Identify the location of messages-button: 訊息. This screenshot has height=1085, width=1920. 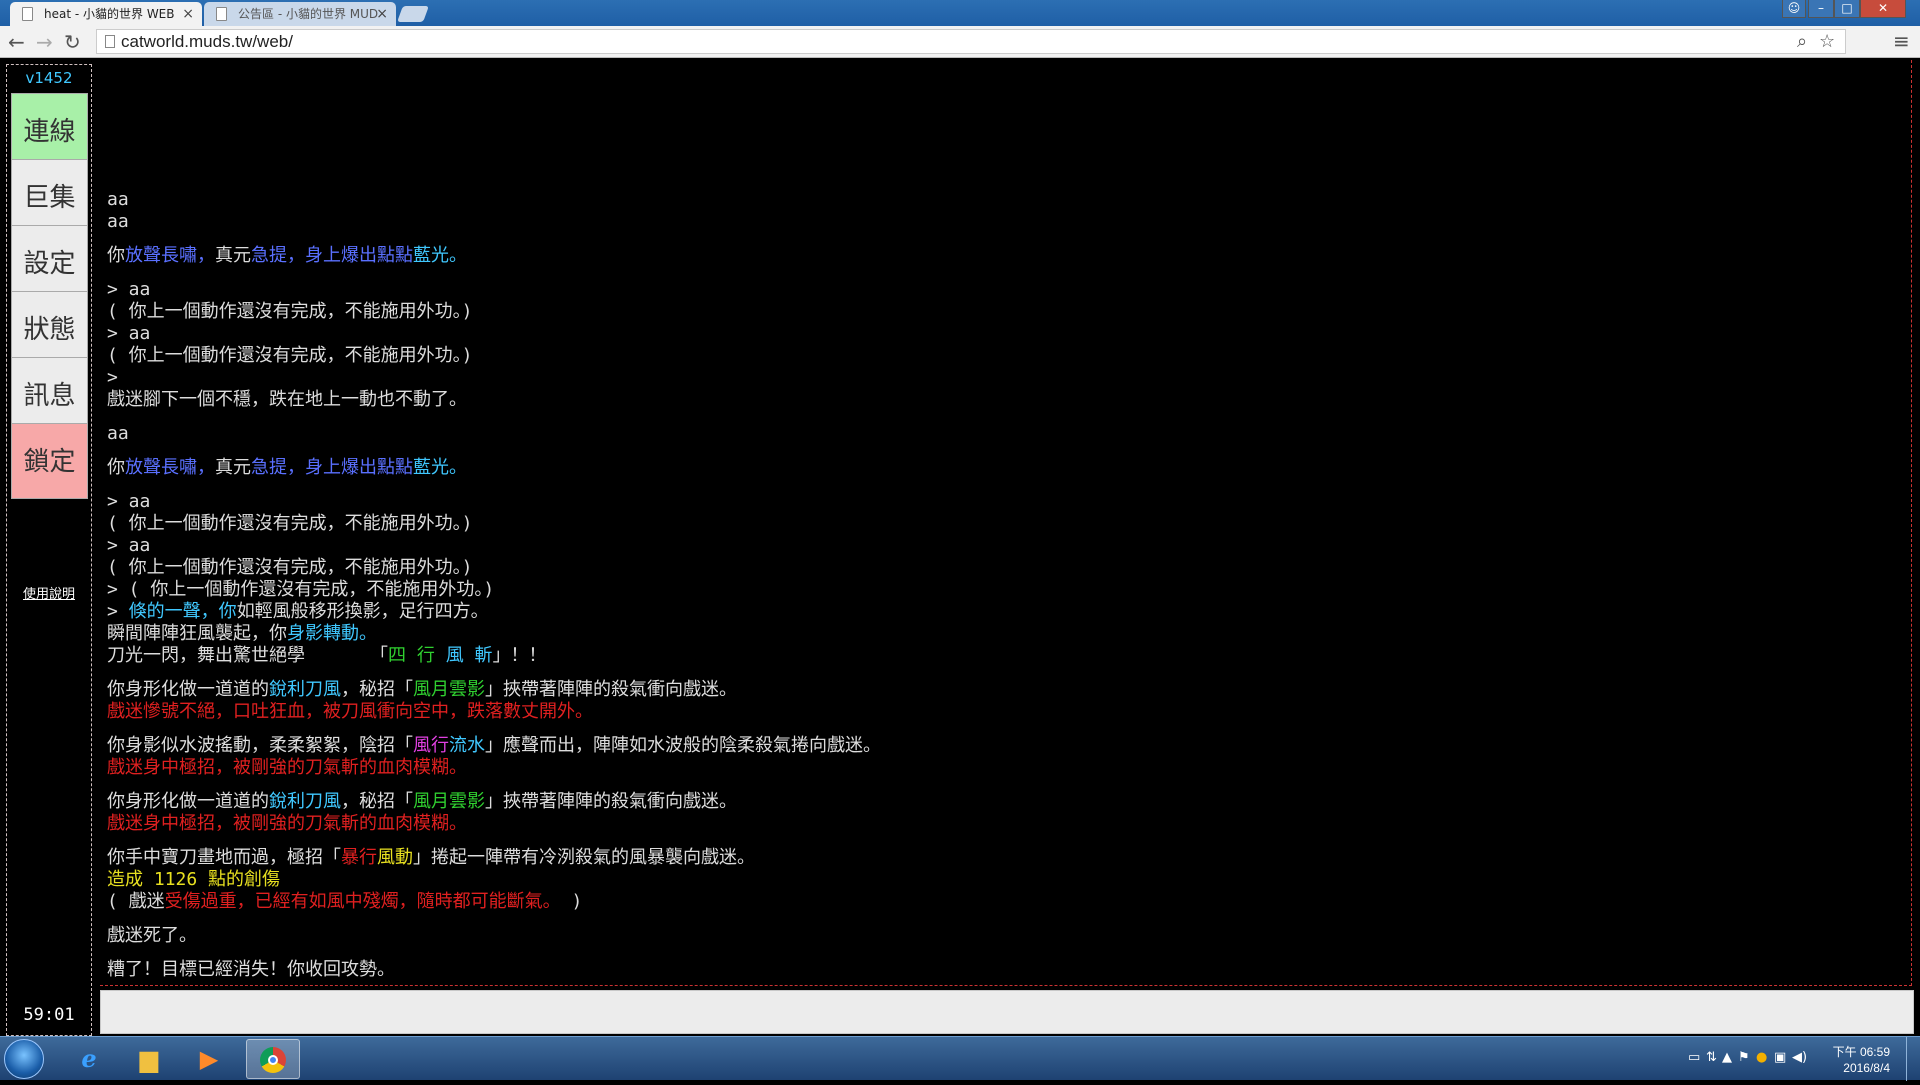
(49, 395).